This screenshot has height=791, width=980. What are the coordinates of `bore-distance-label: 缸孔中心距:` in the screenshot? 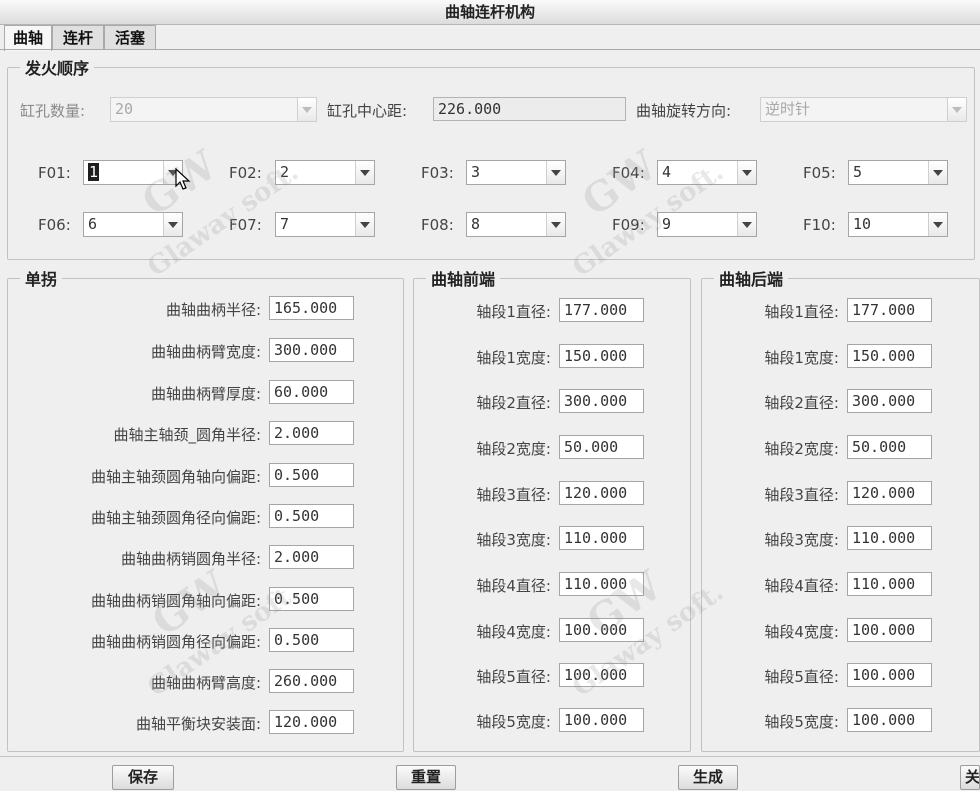 It's located at (367, 111).